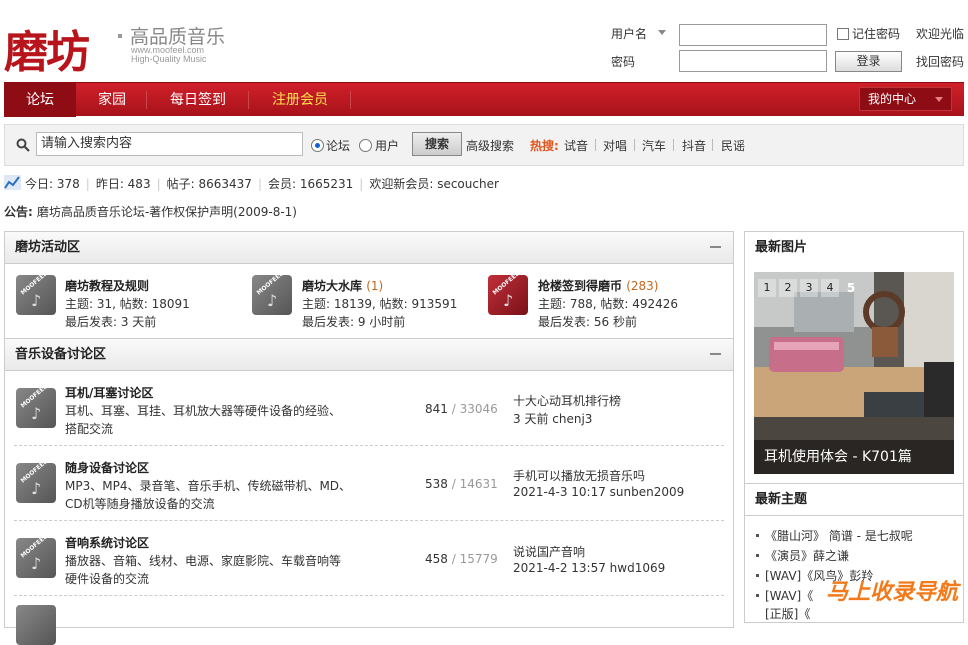  I want to click on section-title: 最新主题, so click(854, 500).